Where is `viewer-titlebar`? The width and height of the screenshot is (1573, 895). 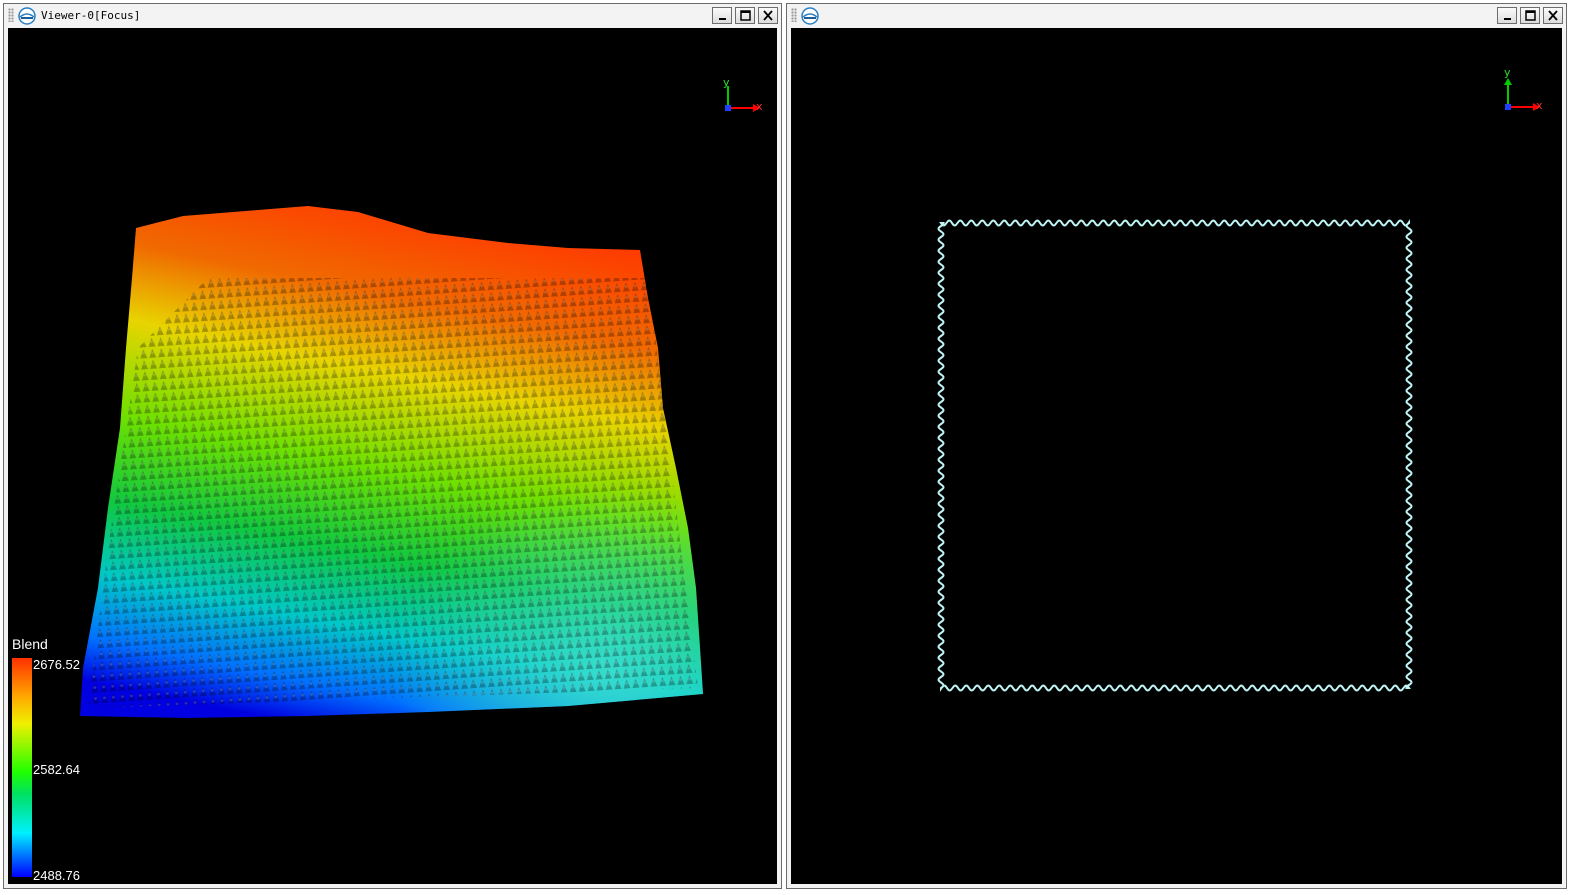 viewer-titlebar is located at coordinates (1176, 16).